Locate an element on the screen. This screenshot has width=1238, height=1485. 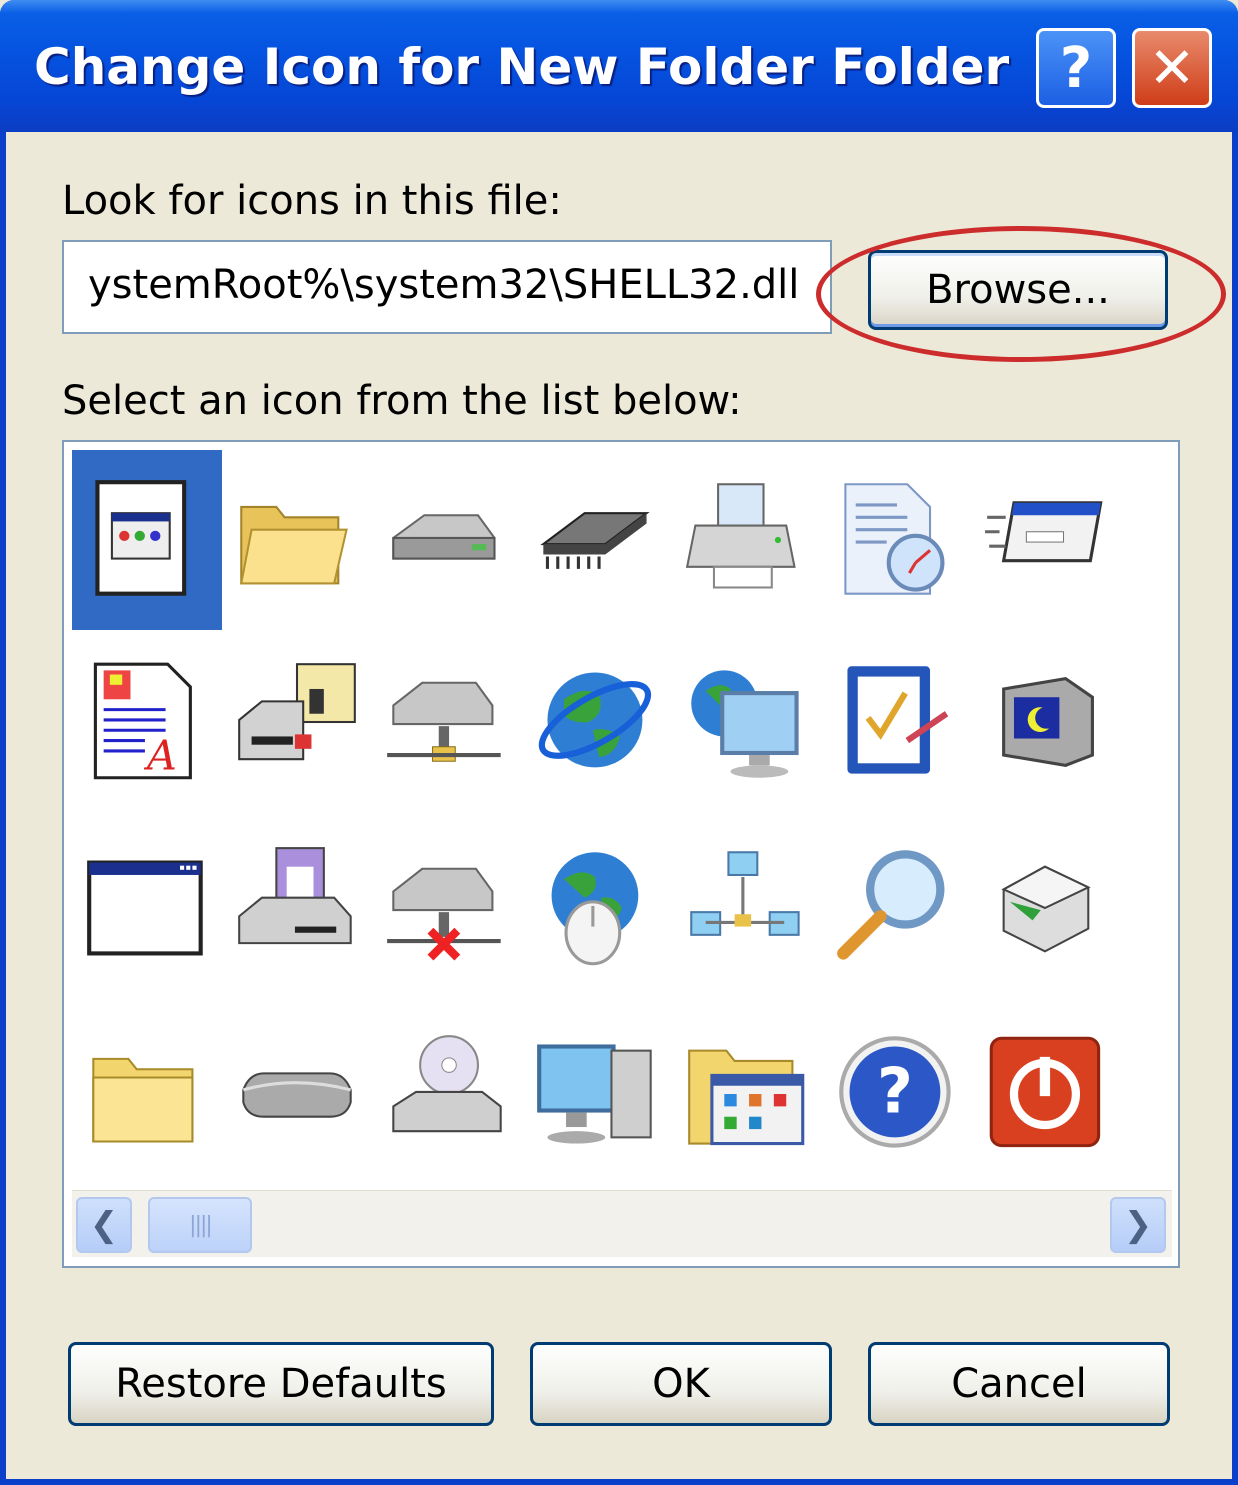
file-label: Look for icons in this file: is located at coordinates (312, 201).